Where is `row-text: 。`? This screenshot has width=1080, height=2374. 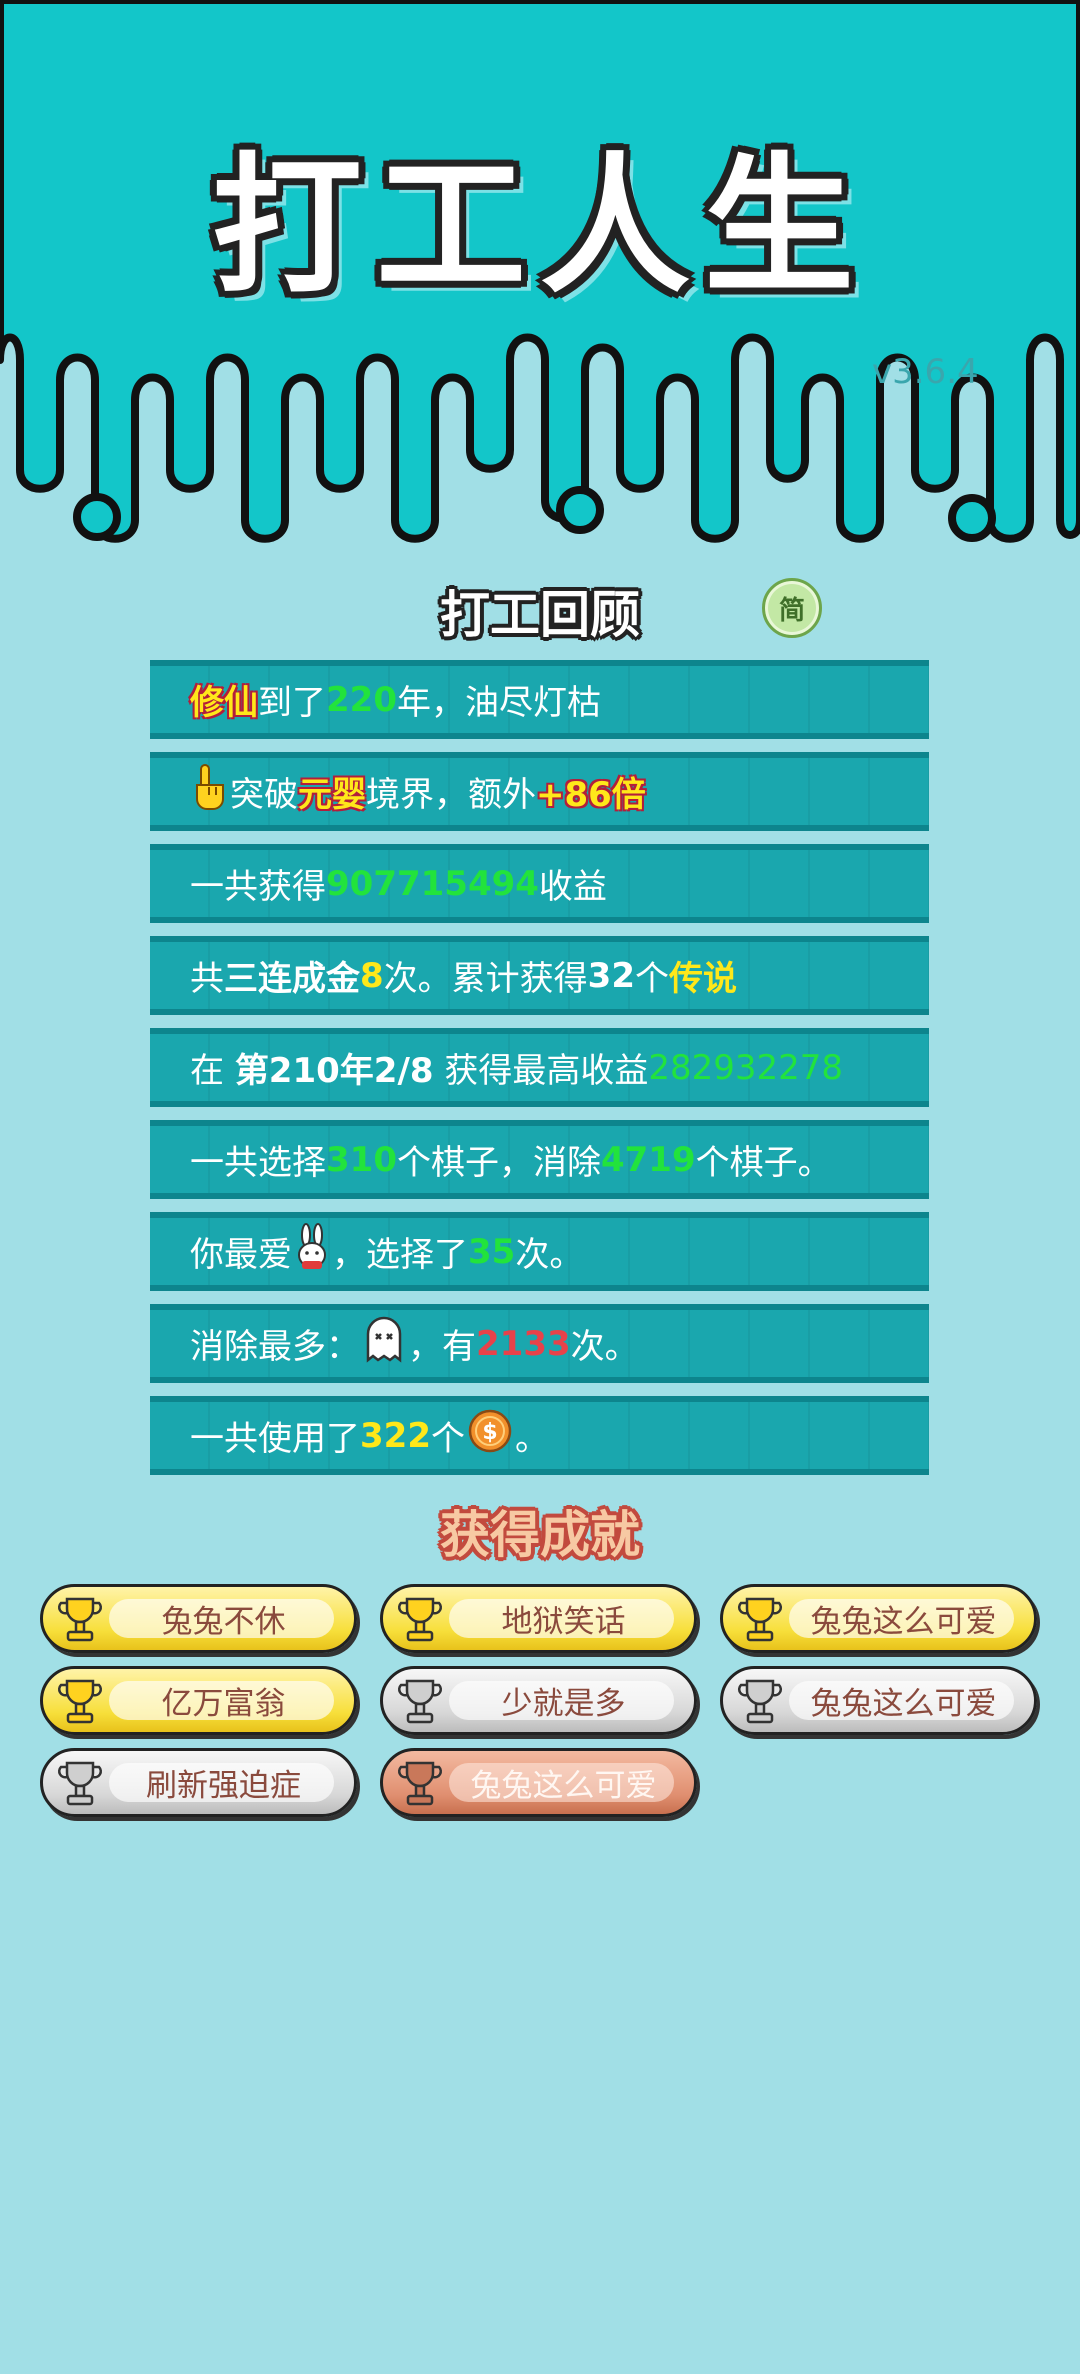
row-text: 。 is located at coordinates (531, 1439).